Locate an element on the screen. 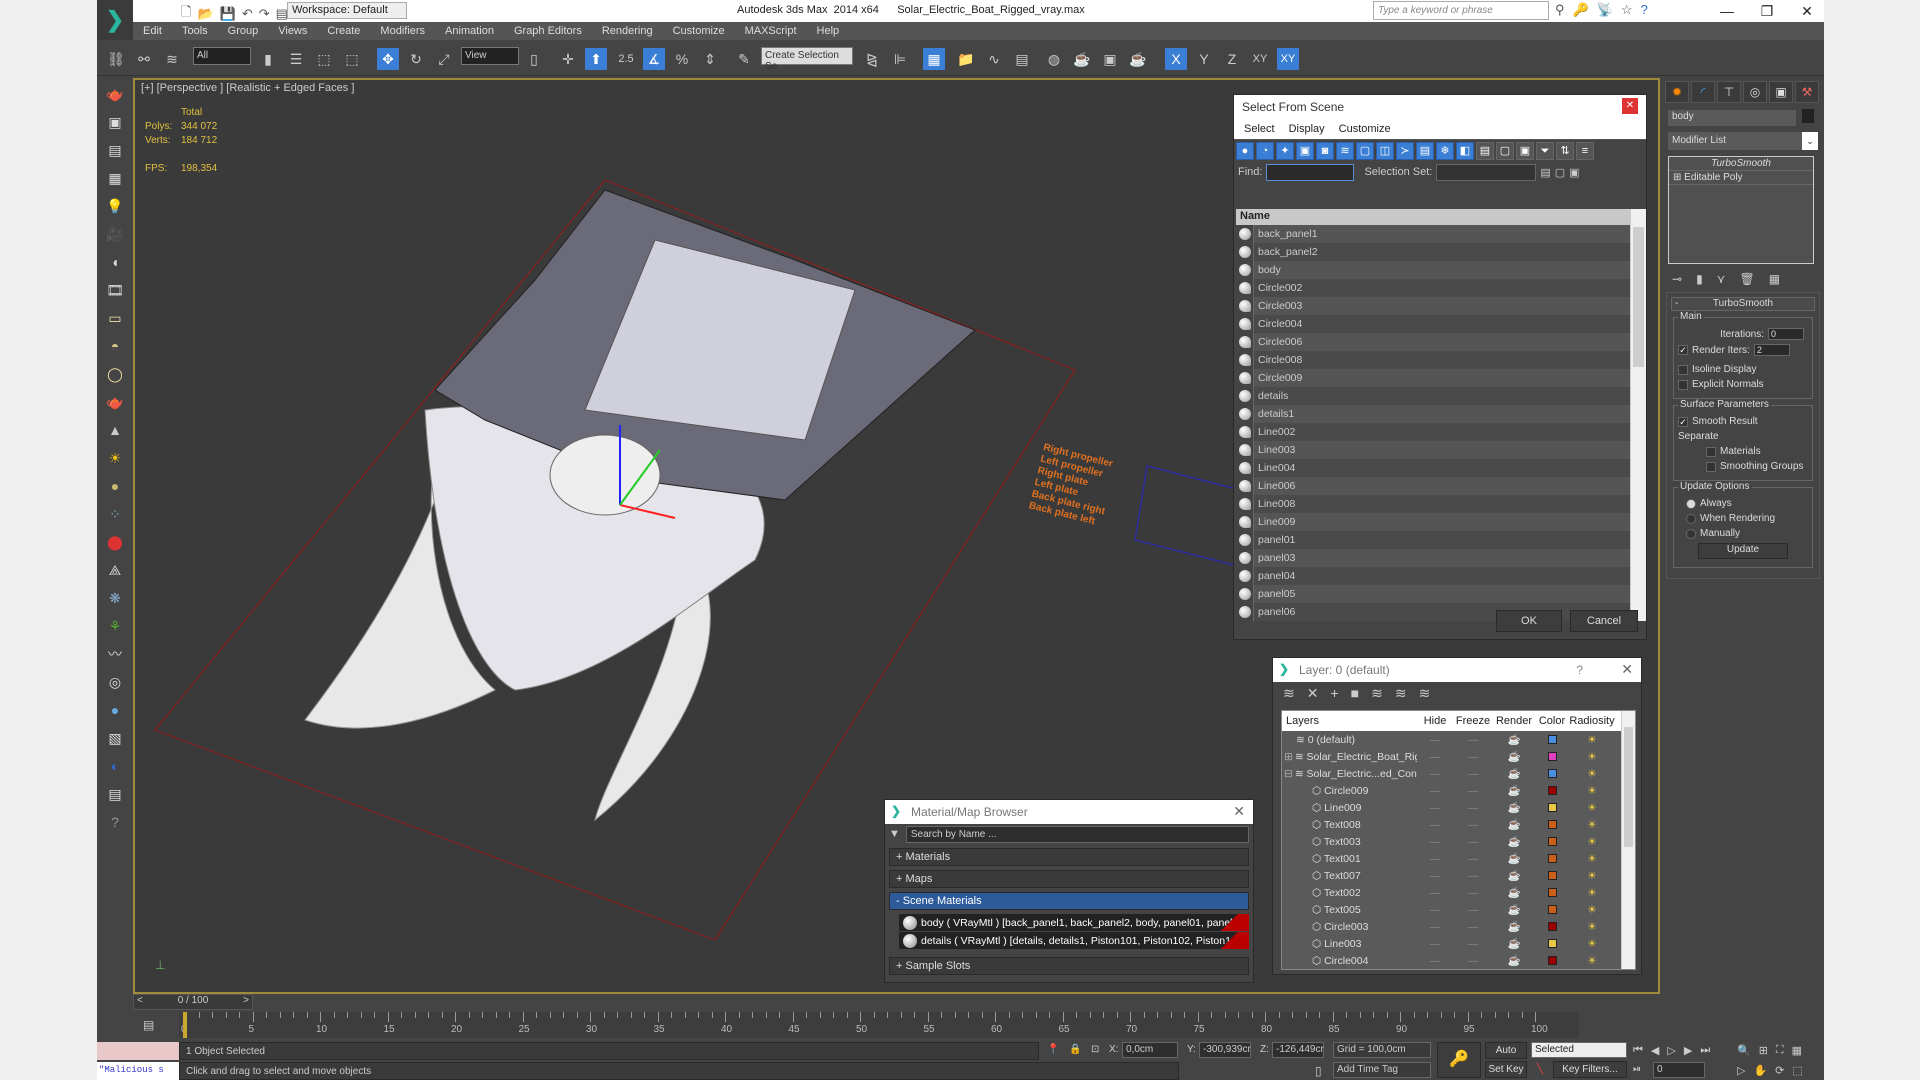  pivot-center-icon: ▯ is located at coordinates (534, 59).